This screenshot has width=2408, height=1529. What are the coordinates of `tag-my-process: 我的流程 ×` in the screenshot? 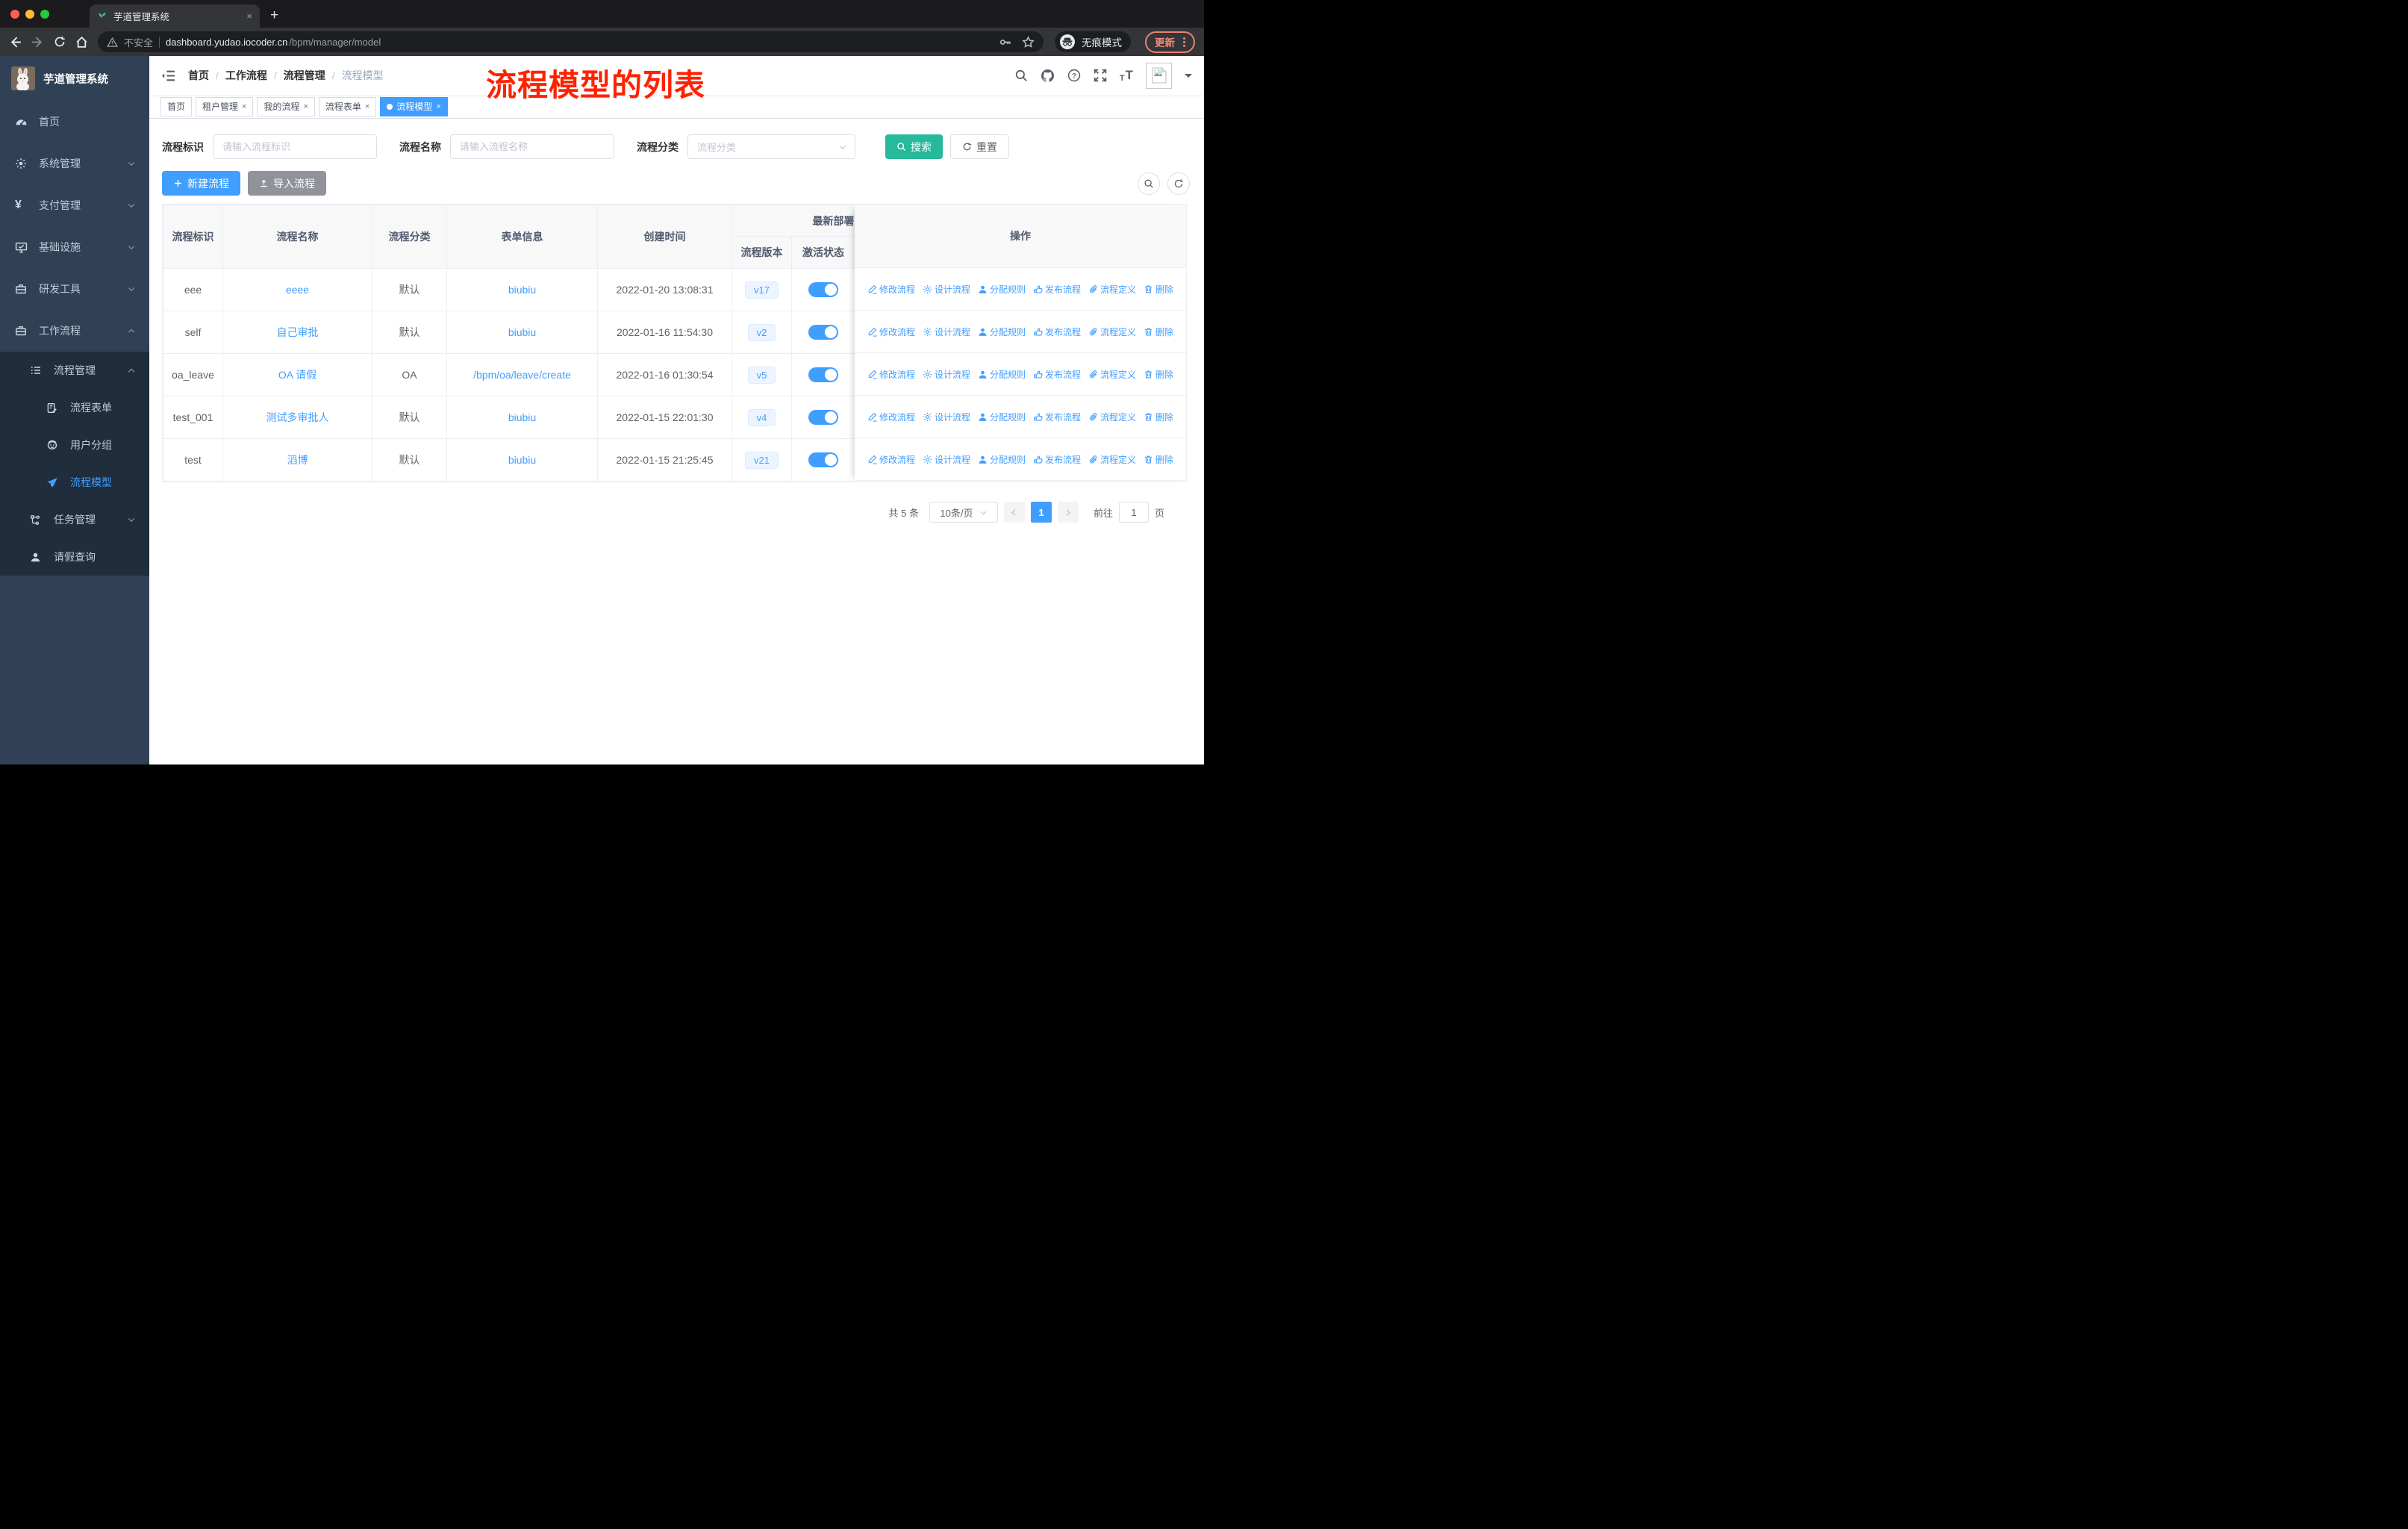 It's located at (286, 106).